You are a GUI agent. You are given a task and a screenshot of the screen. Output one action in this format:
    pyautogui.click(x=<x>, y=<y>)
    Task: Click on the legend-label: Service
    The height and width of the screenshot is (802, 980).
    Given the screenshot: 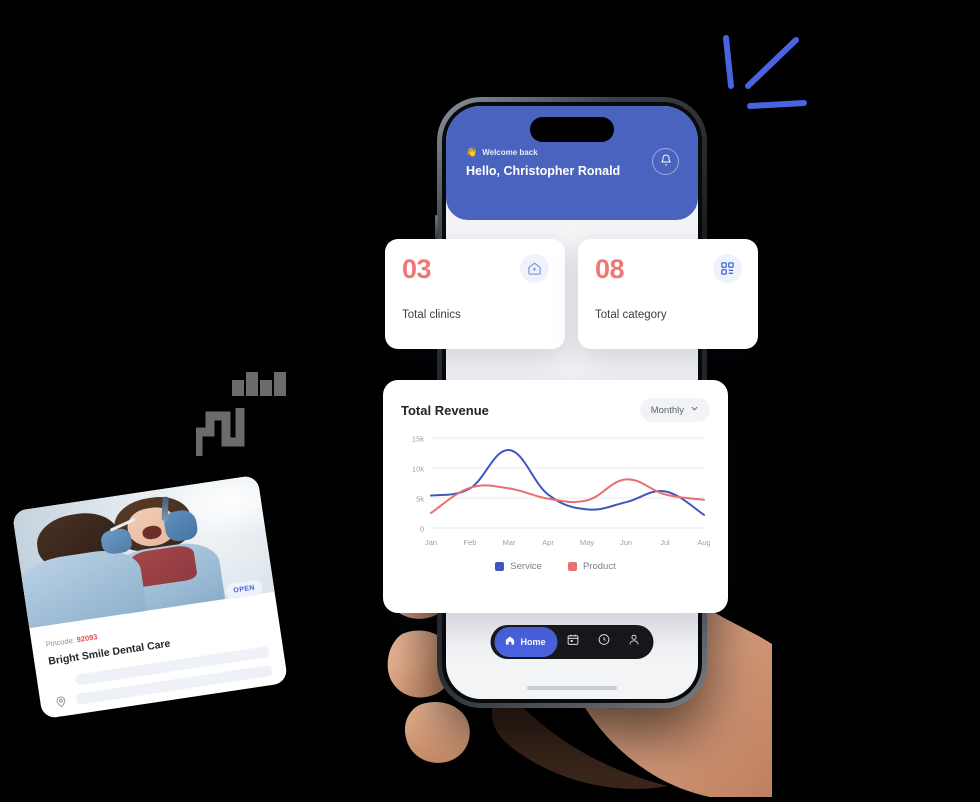 What is the action you would take?
    pyautogui.click(x=526, y=566)
    